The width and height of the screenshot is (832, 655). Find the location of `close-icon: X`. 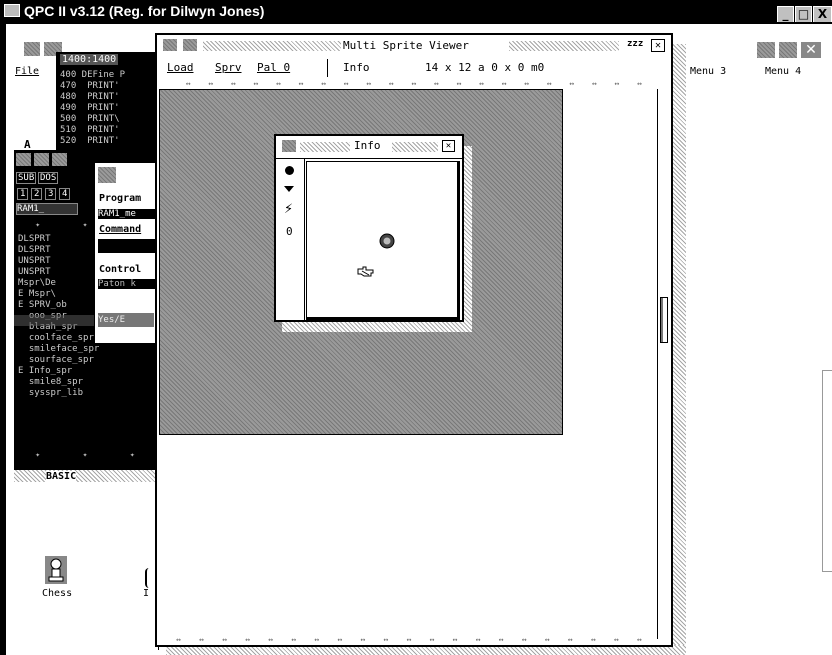

close-icon: X is located at coordinates (822, 14).